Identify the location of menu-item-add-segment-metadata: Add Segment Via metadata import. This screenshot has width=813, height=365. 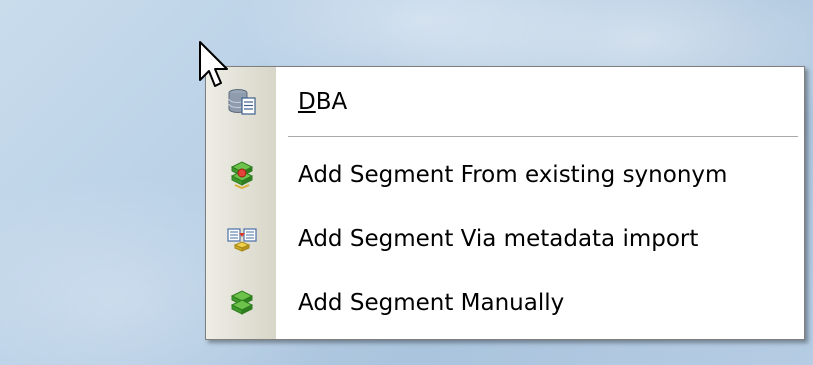
(505, 239).